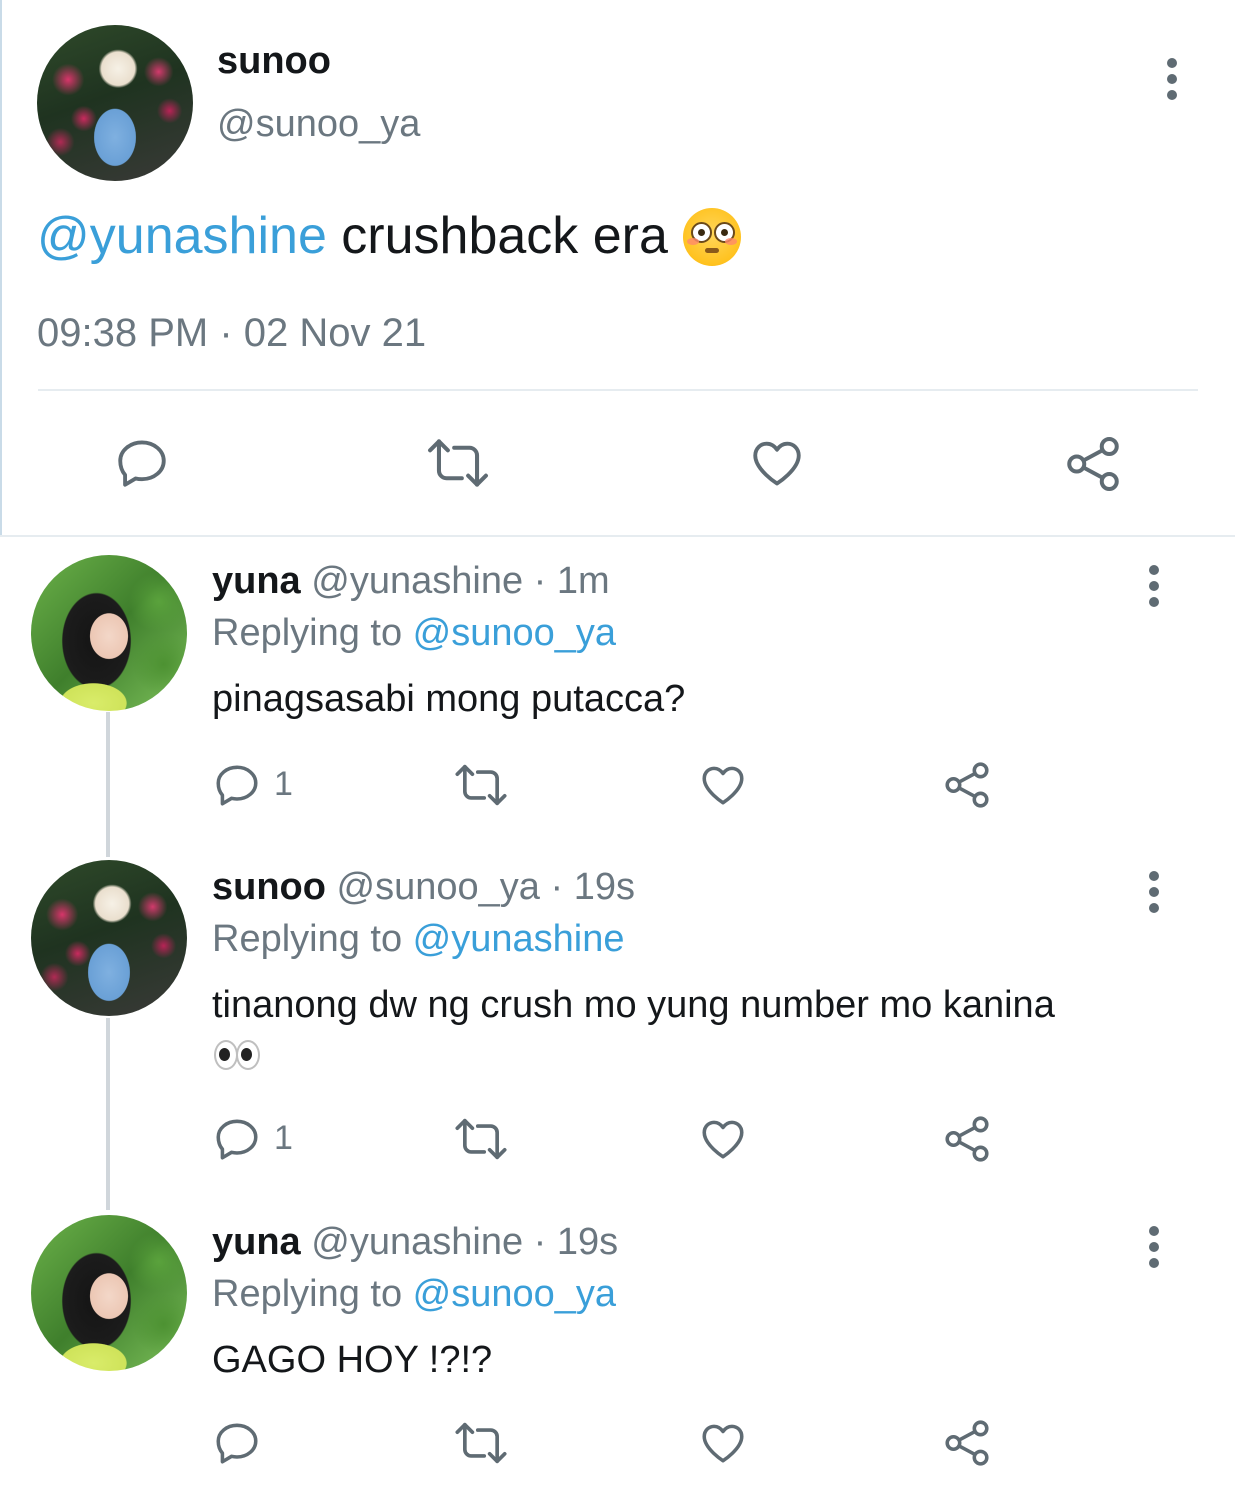 Image resolution: width=1235 pixels, height=1496 pixels. What do you see at coordinates (449, 699) in the screenshot?
I see `reply-text: pinagsasabi mong putacca?` at bounding box center [449, 699].